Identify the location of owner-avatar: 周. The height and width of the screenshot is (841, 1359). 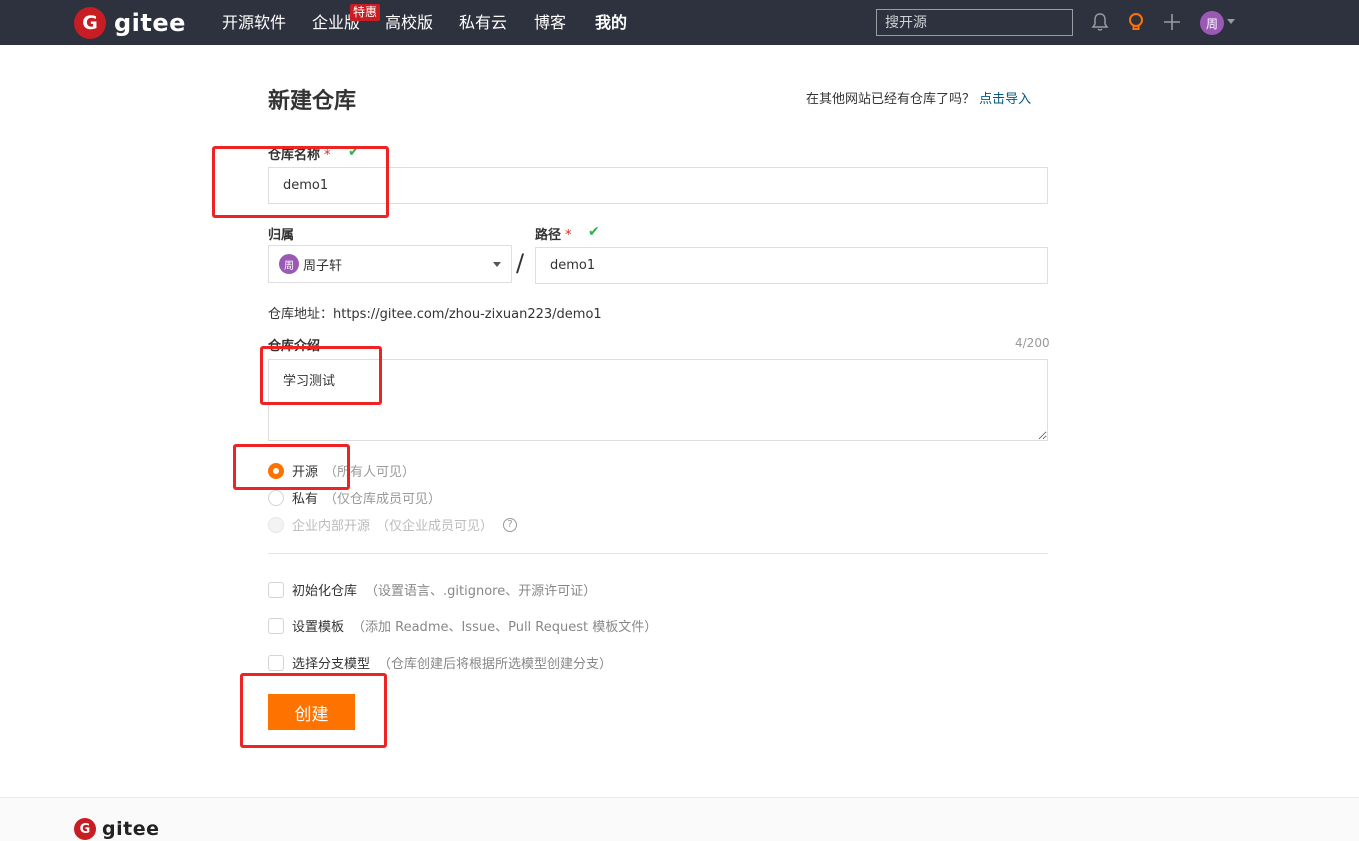
(289, 264).